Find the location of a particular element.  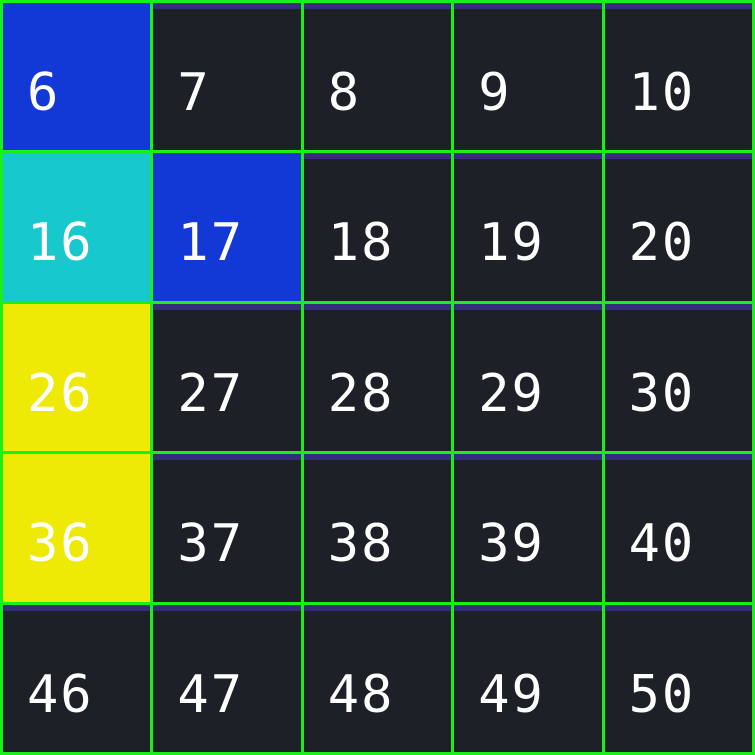

grid-cell-47: 47 is located at coordinates (227, 678).